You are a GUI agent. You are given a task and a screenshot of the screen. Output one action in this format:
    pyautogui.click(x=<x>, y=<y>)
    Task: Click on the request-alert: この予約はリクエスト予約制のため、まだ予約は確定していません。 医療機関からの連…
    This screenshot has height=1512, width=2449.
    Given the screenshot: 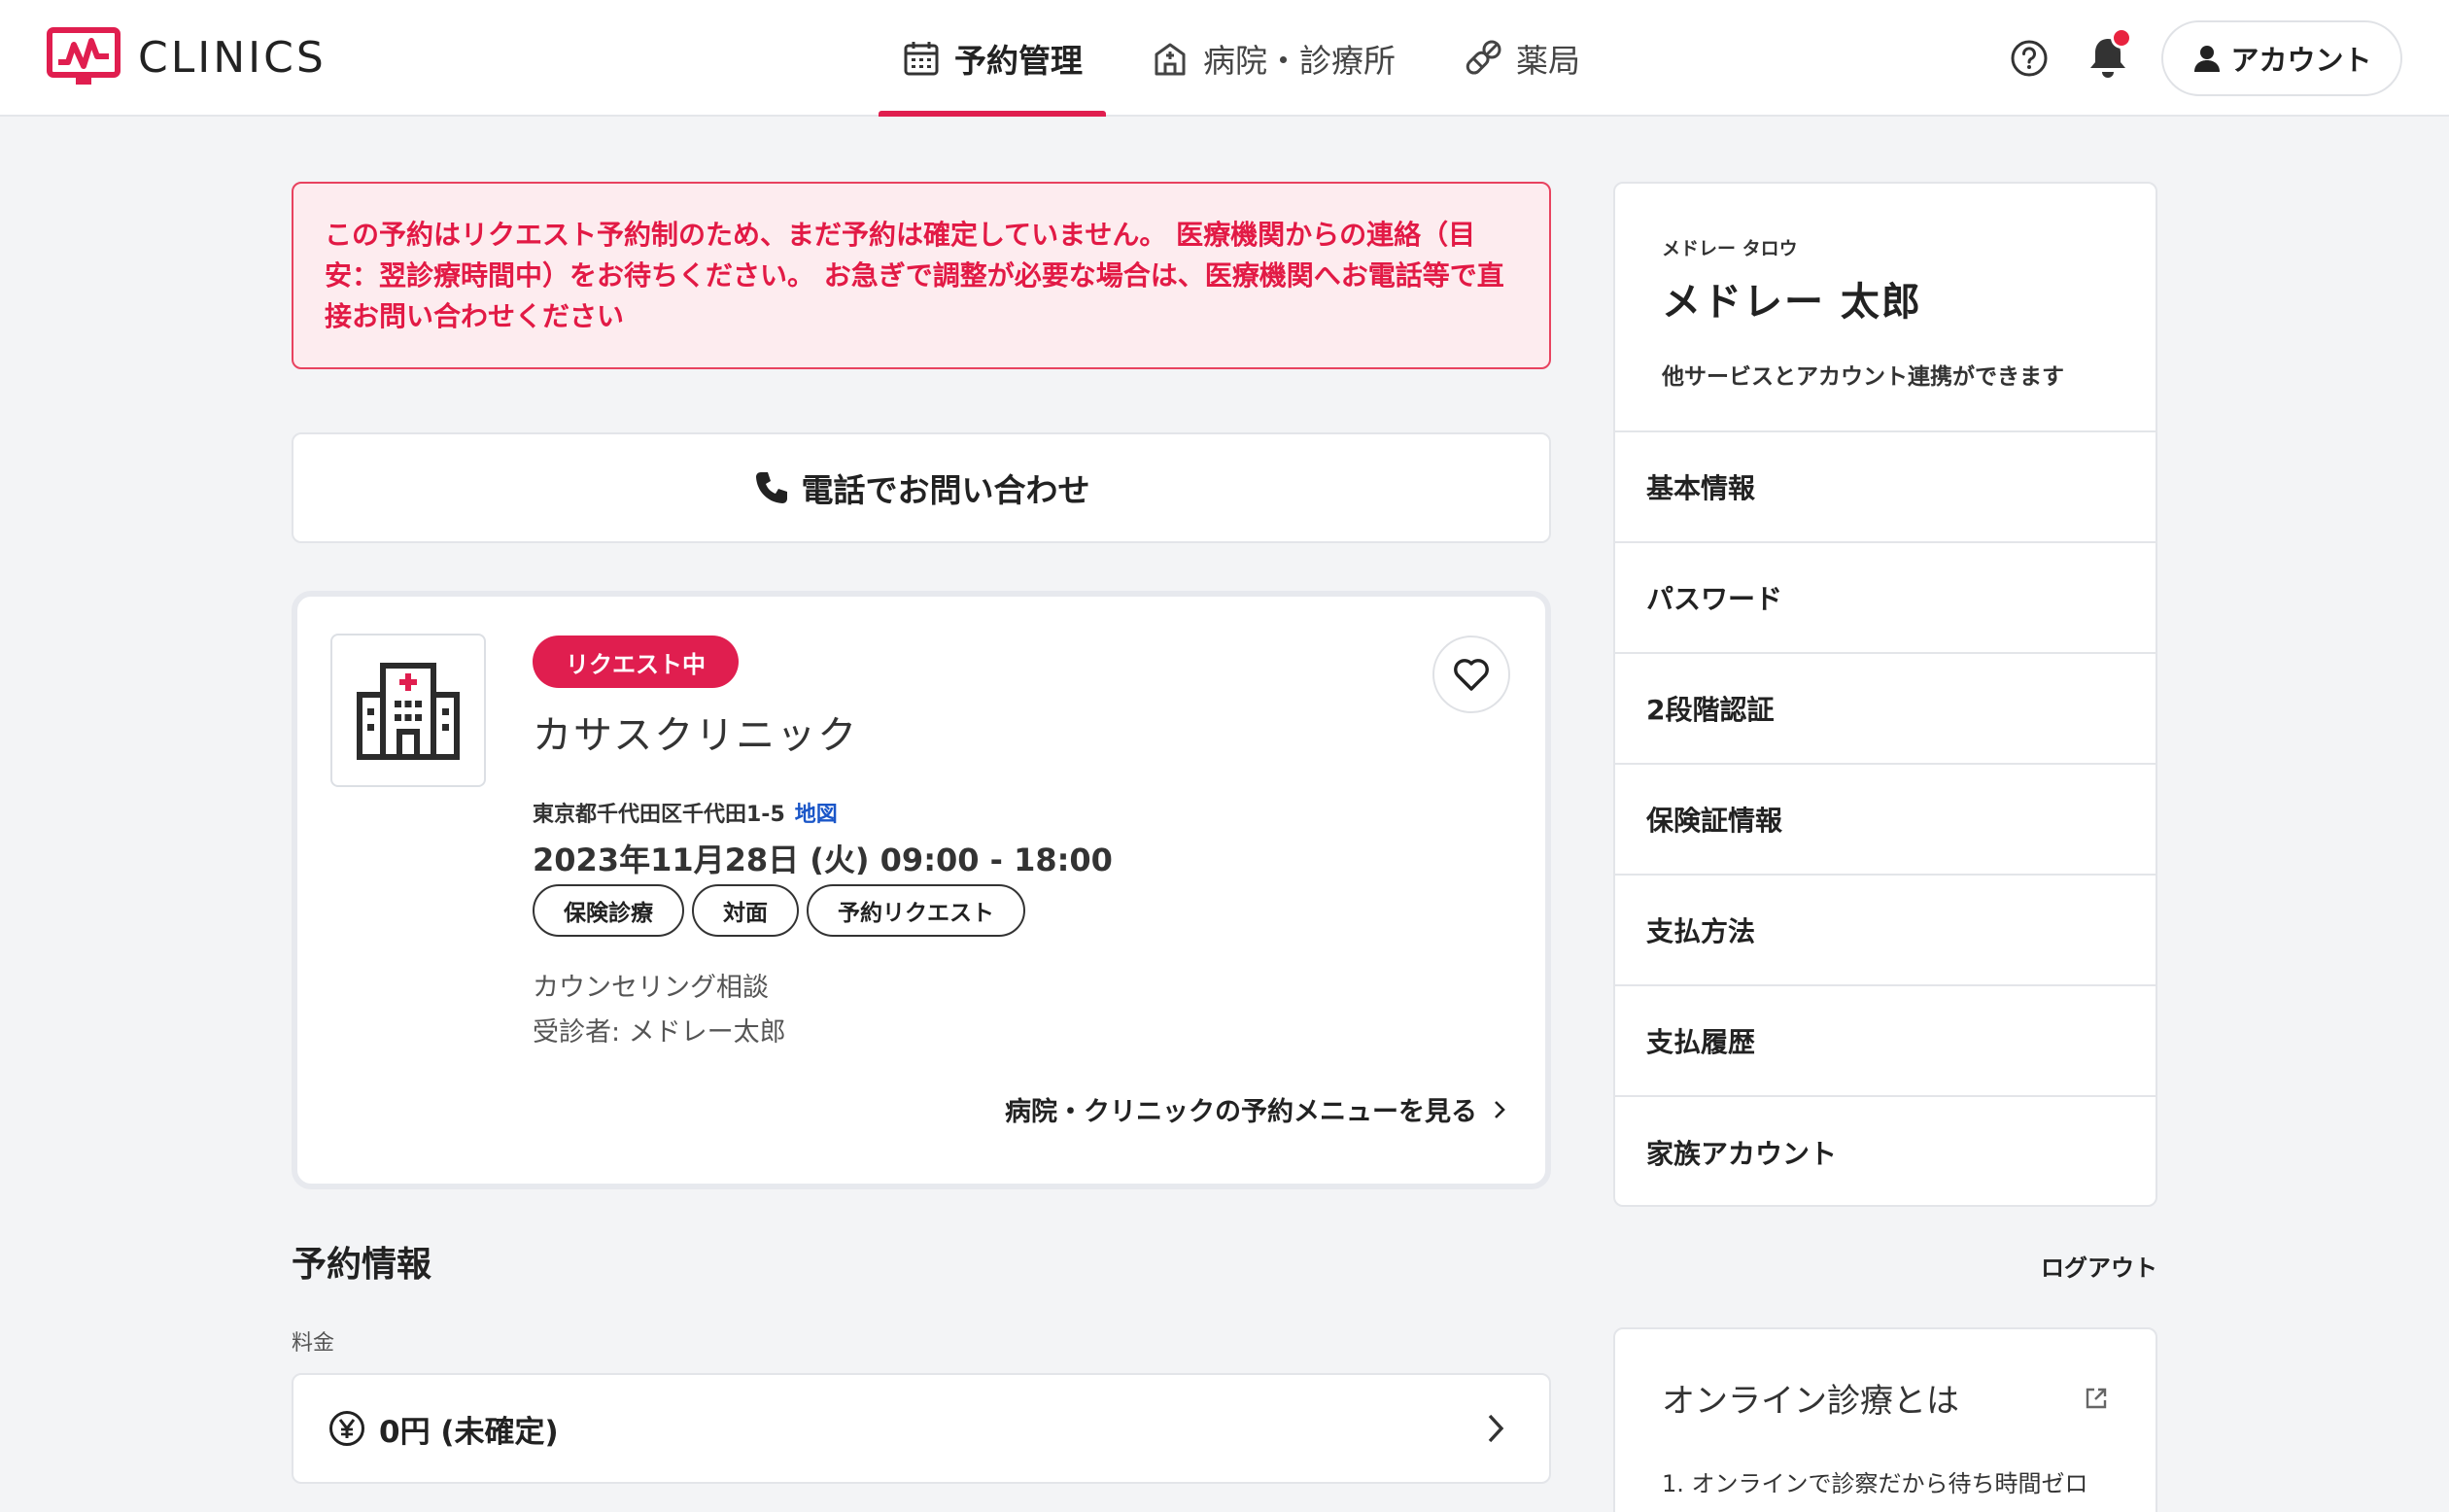 What is the action you would take?
    pyautogui.click(x=921, y=275)
    